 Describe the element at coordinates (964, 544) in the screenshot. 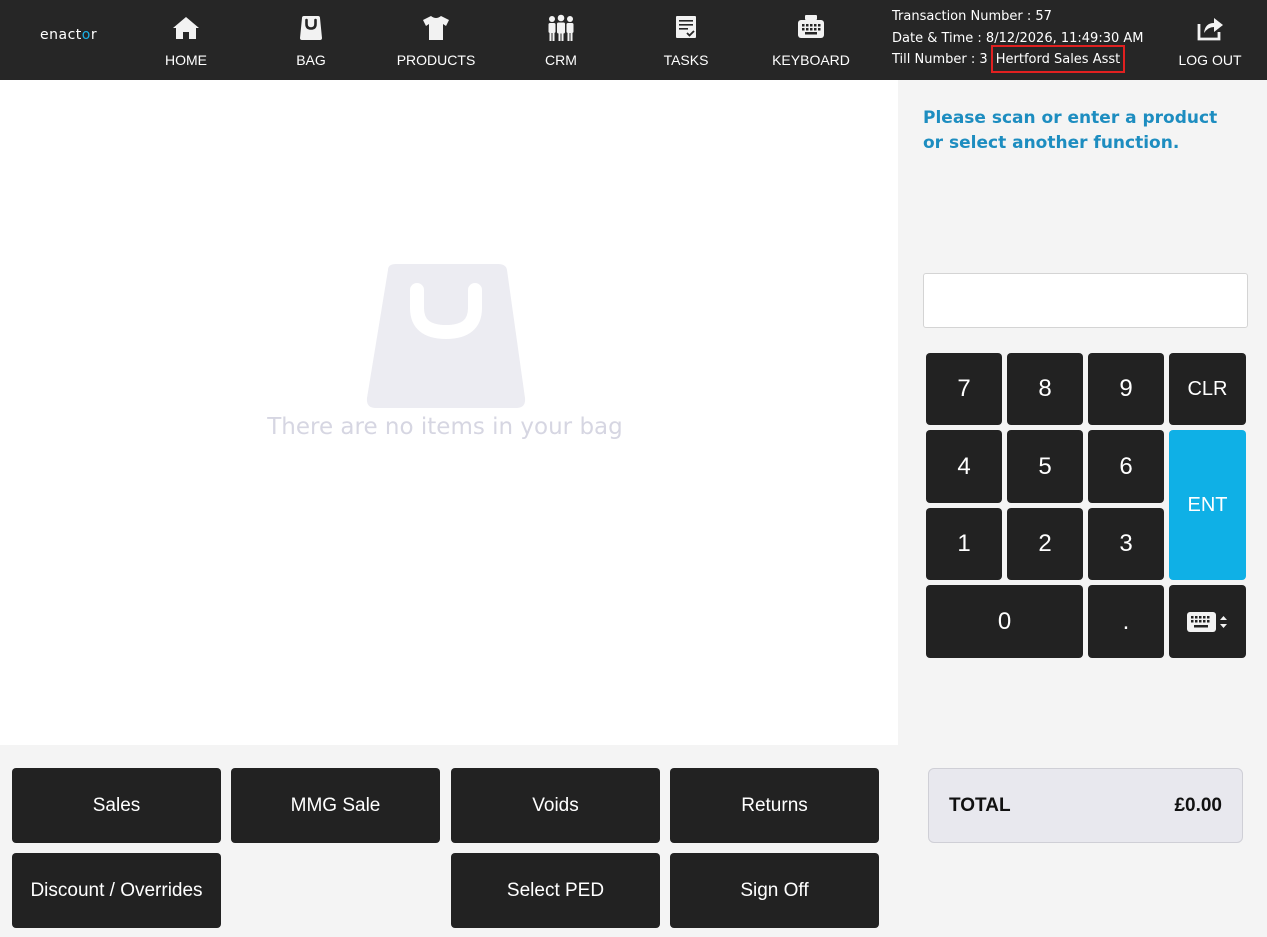

I see `key-1: 1` at that location.